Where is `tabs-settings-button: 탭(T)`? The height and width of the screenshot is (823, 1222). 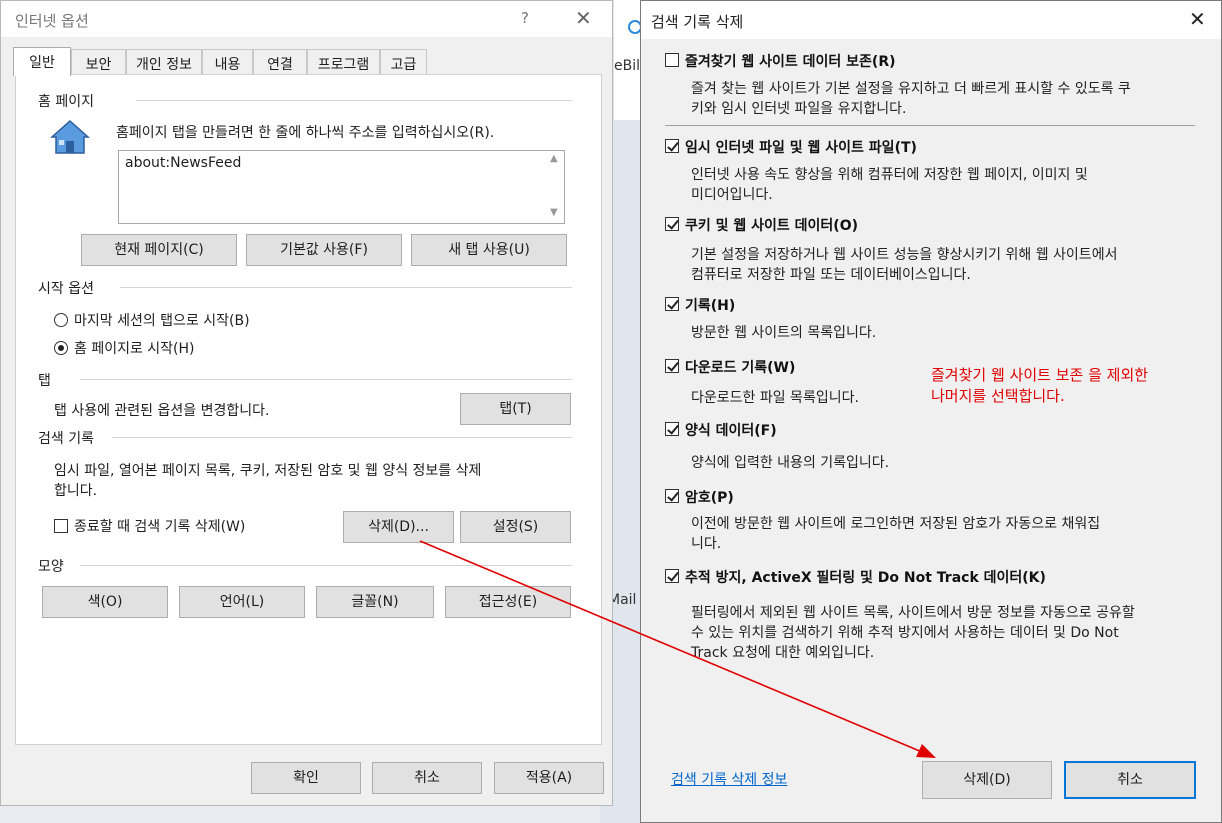 tabs-settings-button: 탭(T) is located at coordinates (515, 409).